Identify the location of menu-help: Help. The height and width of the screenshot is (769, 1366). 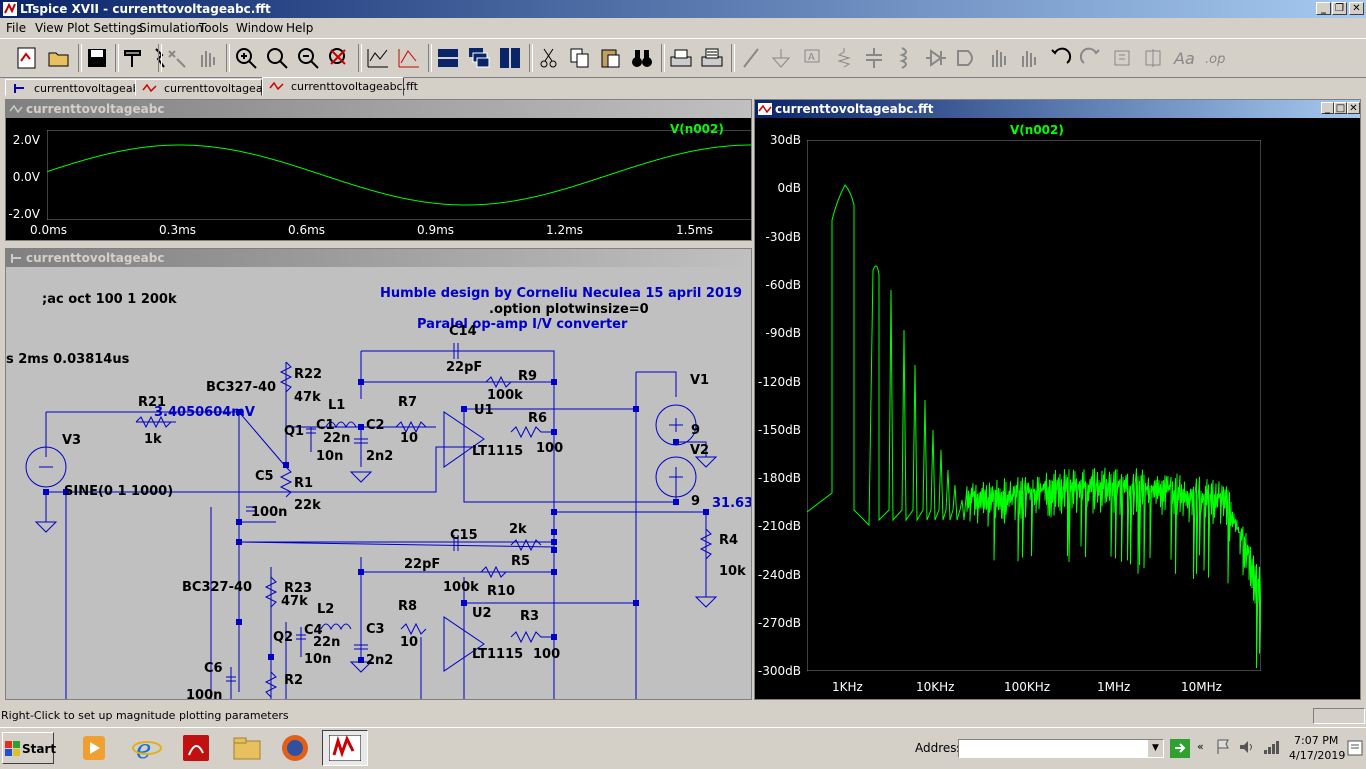
(299, 28).